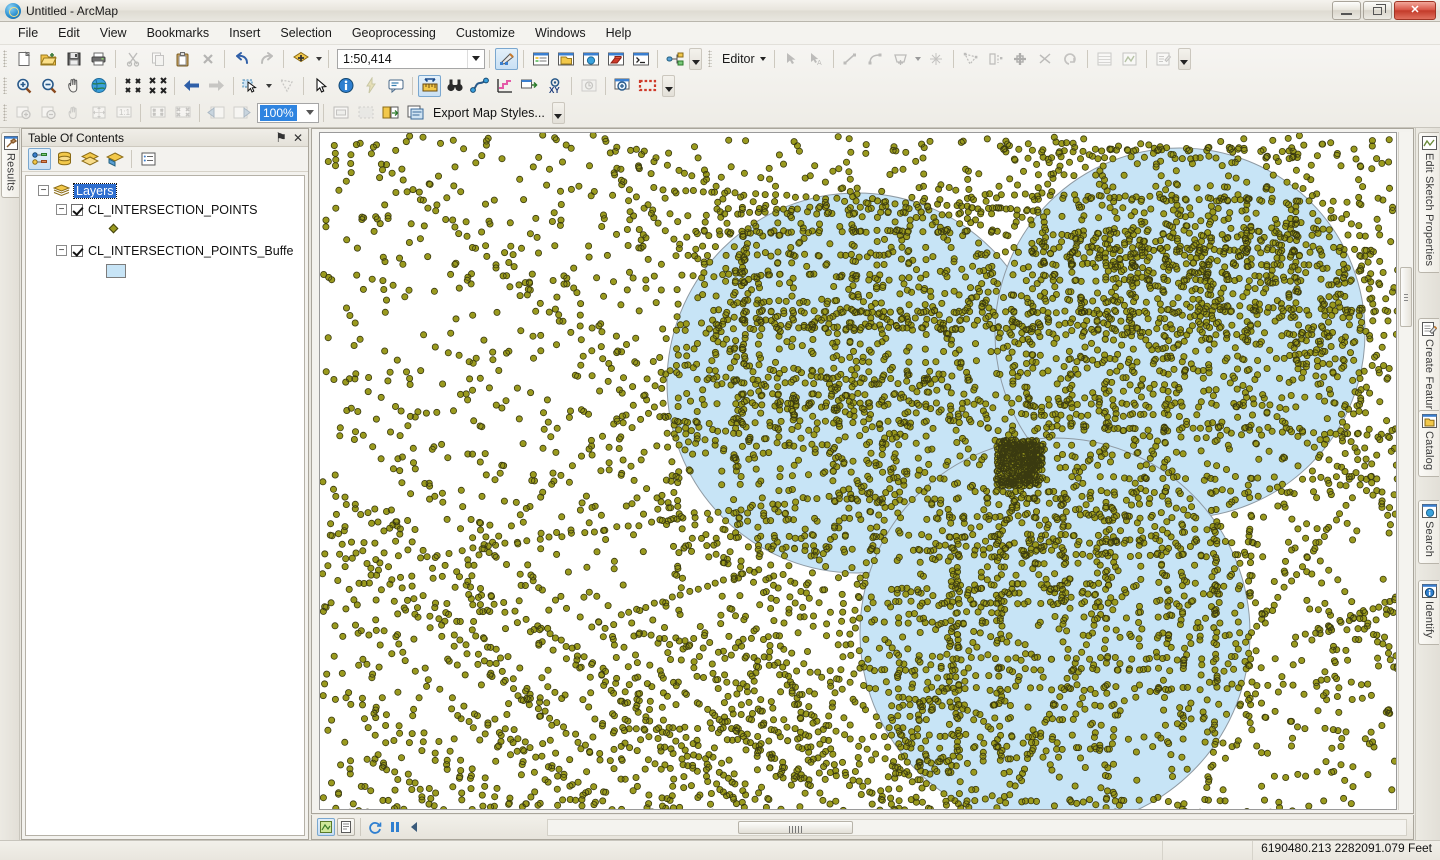 This screenshot has width=1440, height=860. What do you see at coordinates (69, 33) in the screenshot?
I see `menu-edit: Edit` at bounding box center [69, 33].